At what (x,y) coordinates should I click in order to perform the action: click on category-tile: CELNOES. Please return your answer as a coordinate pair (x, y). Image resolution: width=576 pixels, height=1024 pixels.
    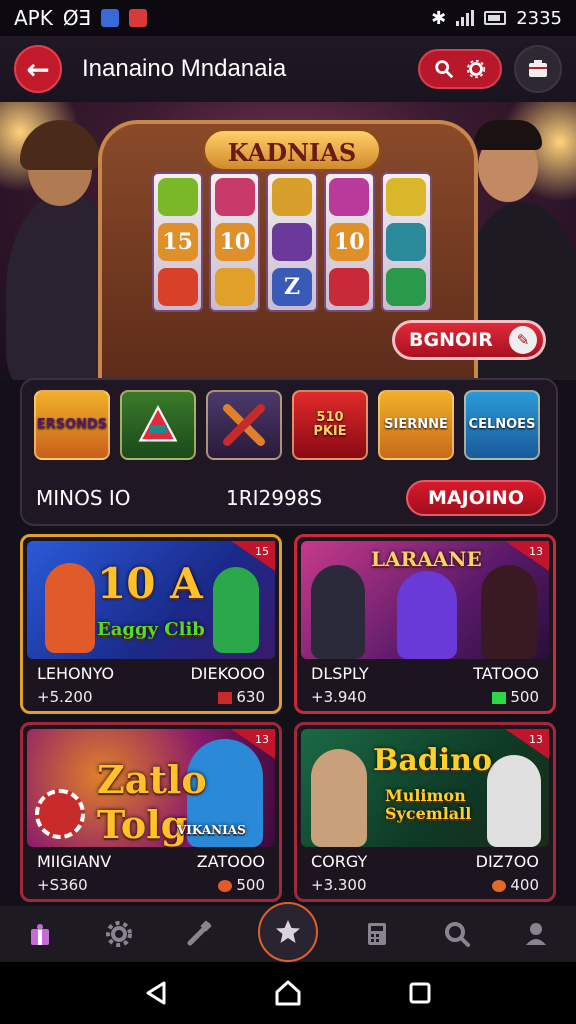
    Looking at the image, I should click on (502, 425).